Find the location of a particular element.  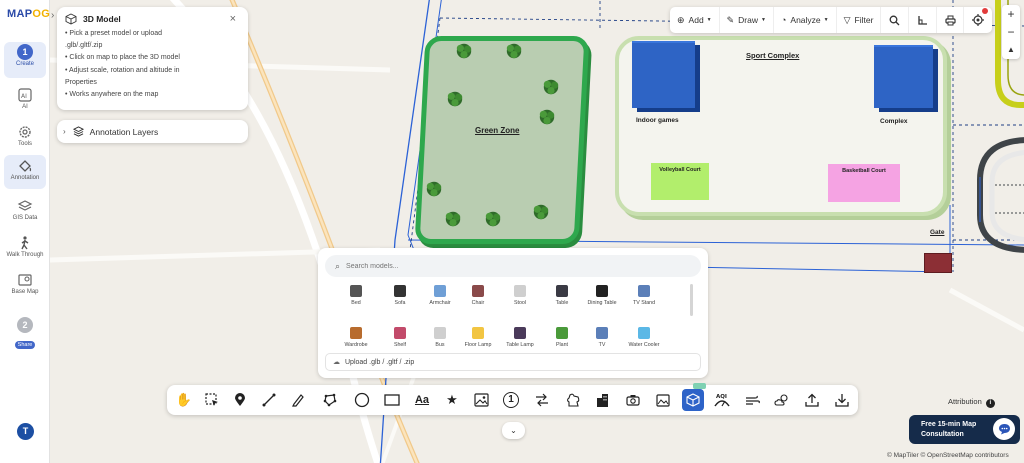

sidebar-item-walk-through: Walk Through is located at coordinates (25, 249).